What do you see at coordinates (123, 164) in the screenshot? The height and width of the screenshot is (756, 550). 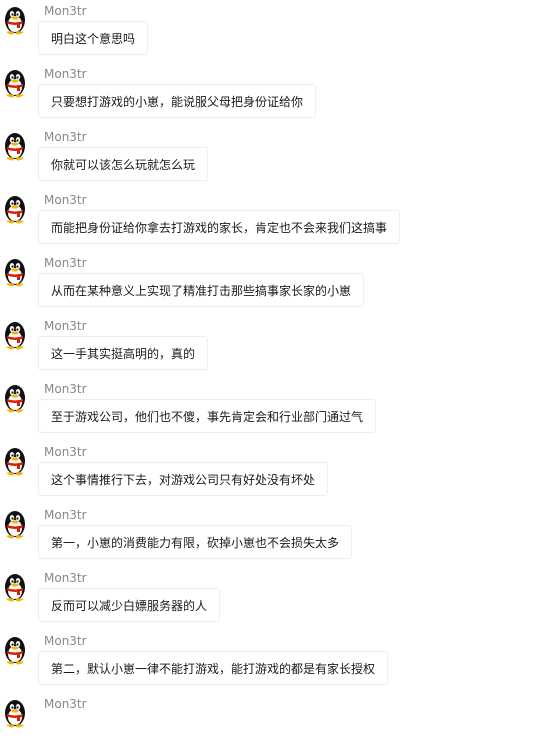 I see `message-bubble: 你就可以该怎么玩就怎么玩` at bounding box center [123, 164].